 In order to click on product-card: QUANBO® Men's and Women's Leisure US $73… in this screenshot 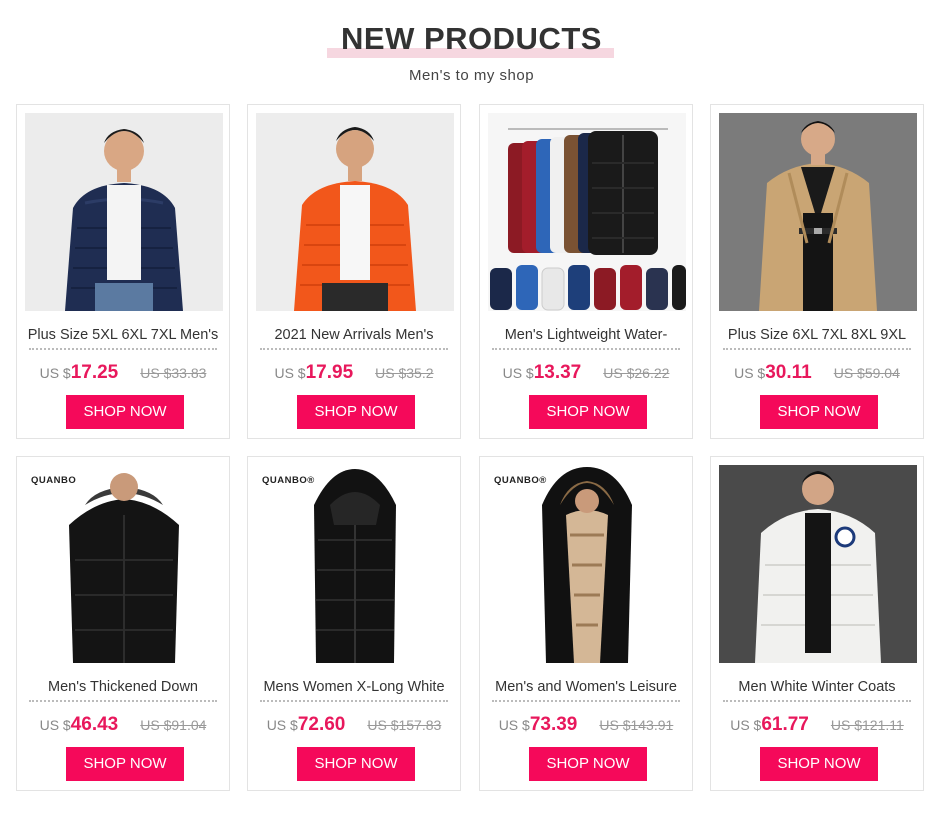, I will do `click(586, 623)`.